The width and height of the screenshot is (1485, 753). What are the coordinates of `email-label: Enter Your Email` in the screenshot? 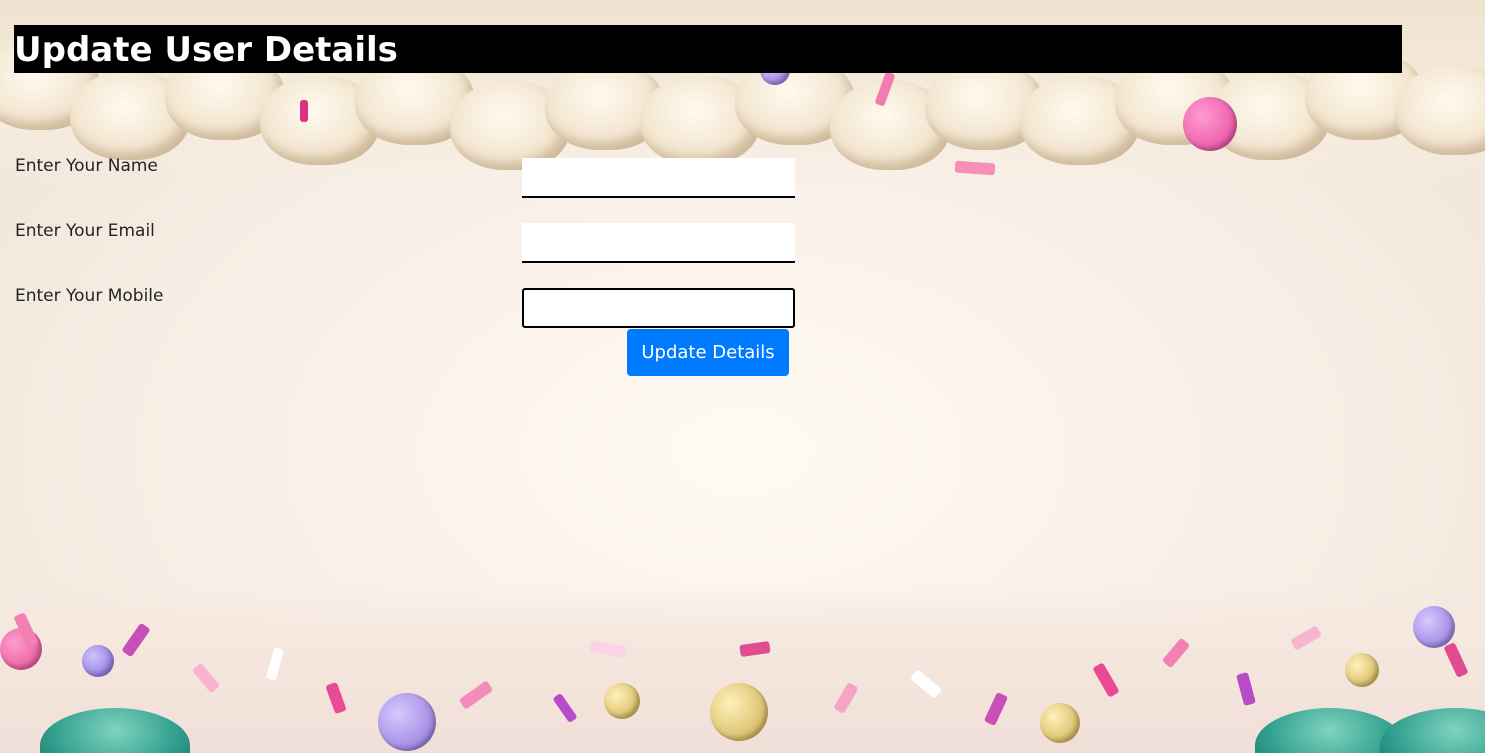 It's located at (85, 231).